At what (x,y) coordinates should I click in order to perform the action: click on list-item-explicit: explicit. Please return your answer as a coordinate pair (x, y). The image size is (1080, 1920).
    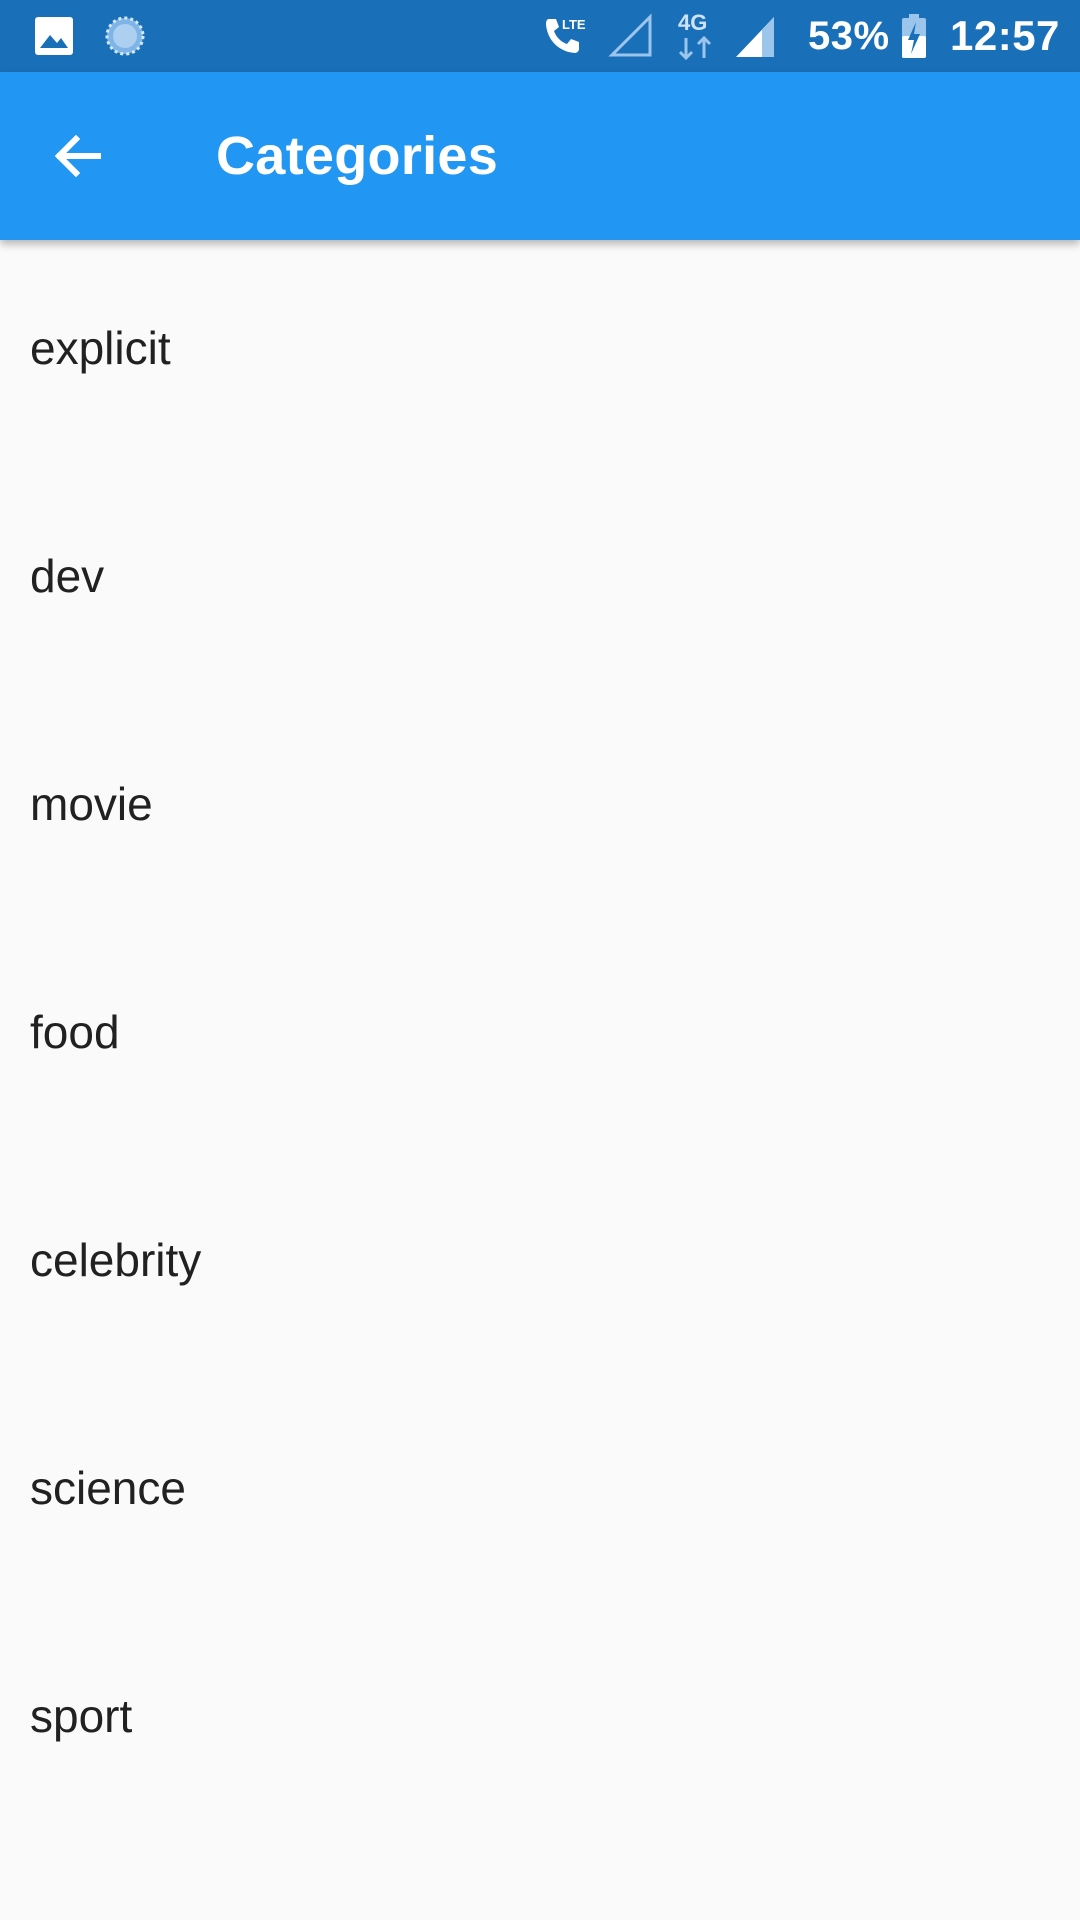
    Looking at the image, I should click on (540, 354).